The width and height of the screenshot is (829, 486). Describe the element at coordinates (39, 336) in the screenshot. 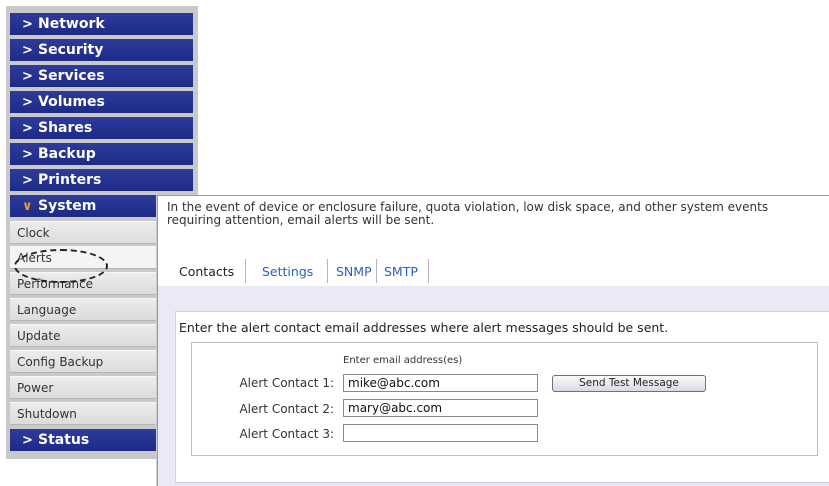

I see `nav-sub-label: Update` at that location.